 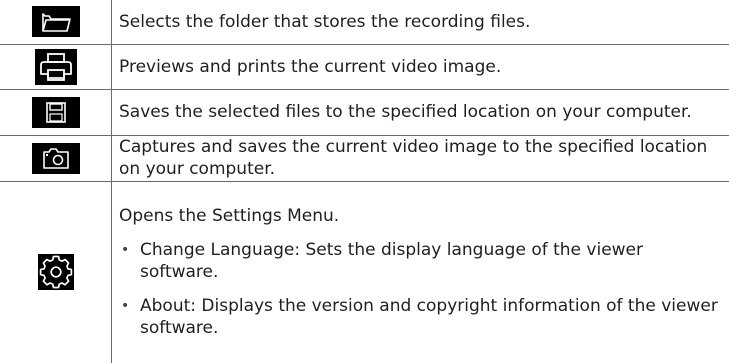 I want to click on printer-icon, so click(x=55, y=66).